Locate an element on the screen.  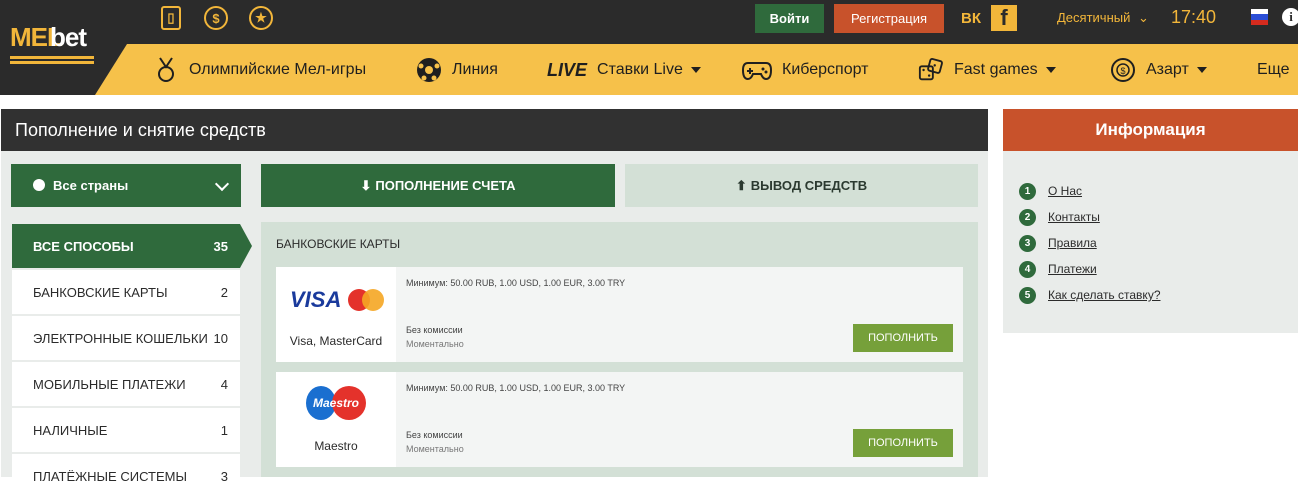
info-icon: i is located at coordinates (1290, 17).